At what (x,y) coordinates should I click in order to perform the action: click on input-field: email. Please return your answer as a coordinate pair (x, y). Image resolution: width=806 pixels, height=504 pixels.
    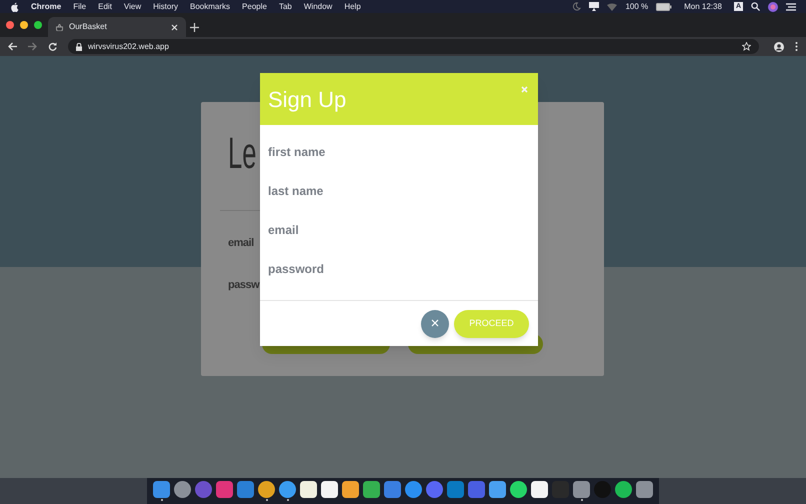
    Looking at the image, I should click on (399, 230).